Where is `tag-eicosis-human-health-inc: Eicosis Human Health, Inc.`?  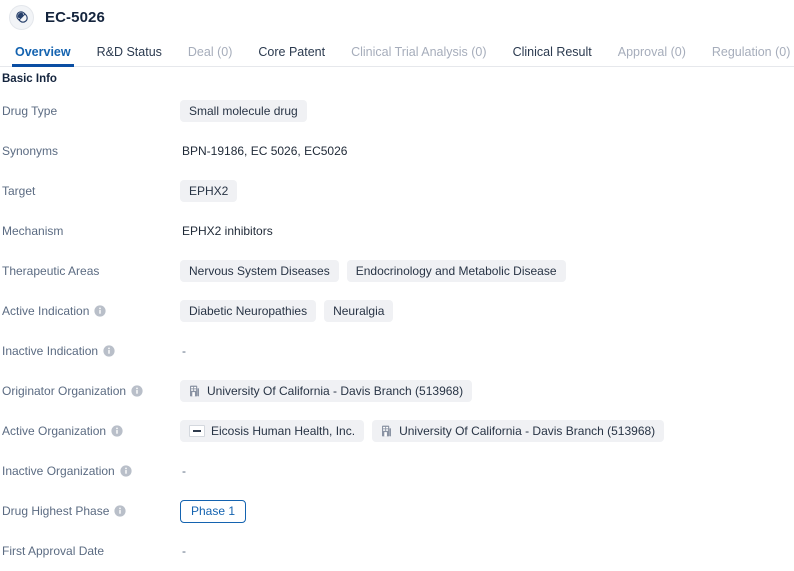 tag-eicosis-human-health-inc: Eicosis Human Health, Inc. is located at coordinates (272, 431).